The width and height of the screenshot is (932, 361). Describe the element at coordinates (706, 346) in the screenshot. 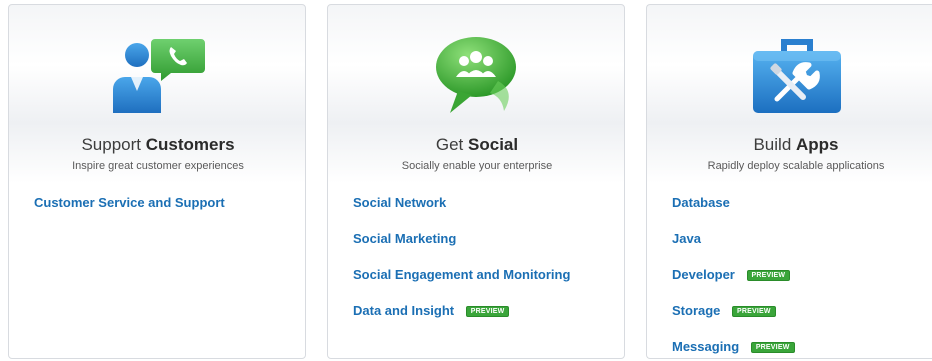

I see `link-label: Messaging` at that location.